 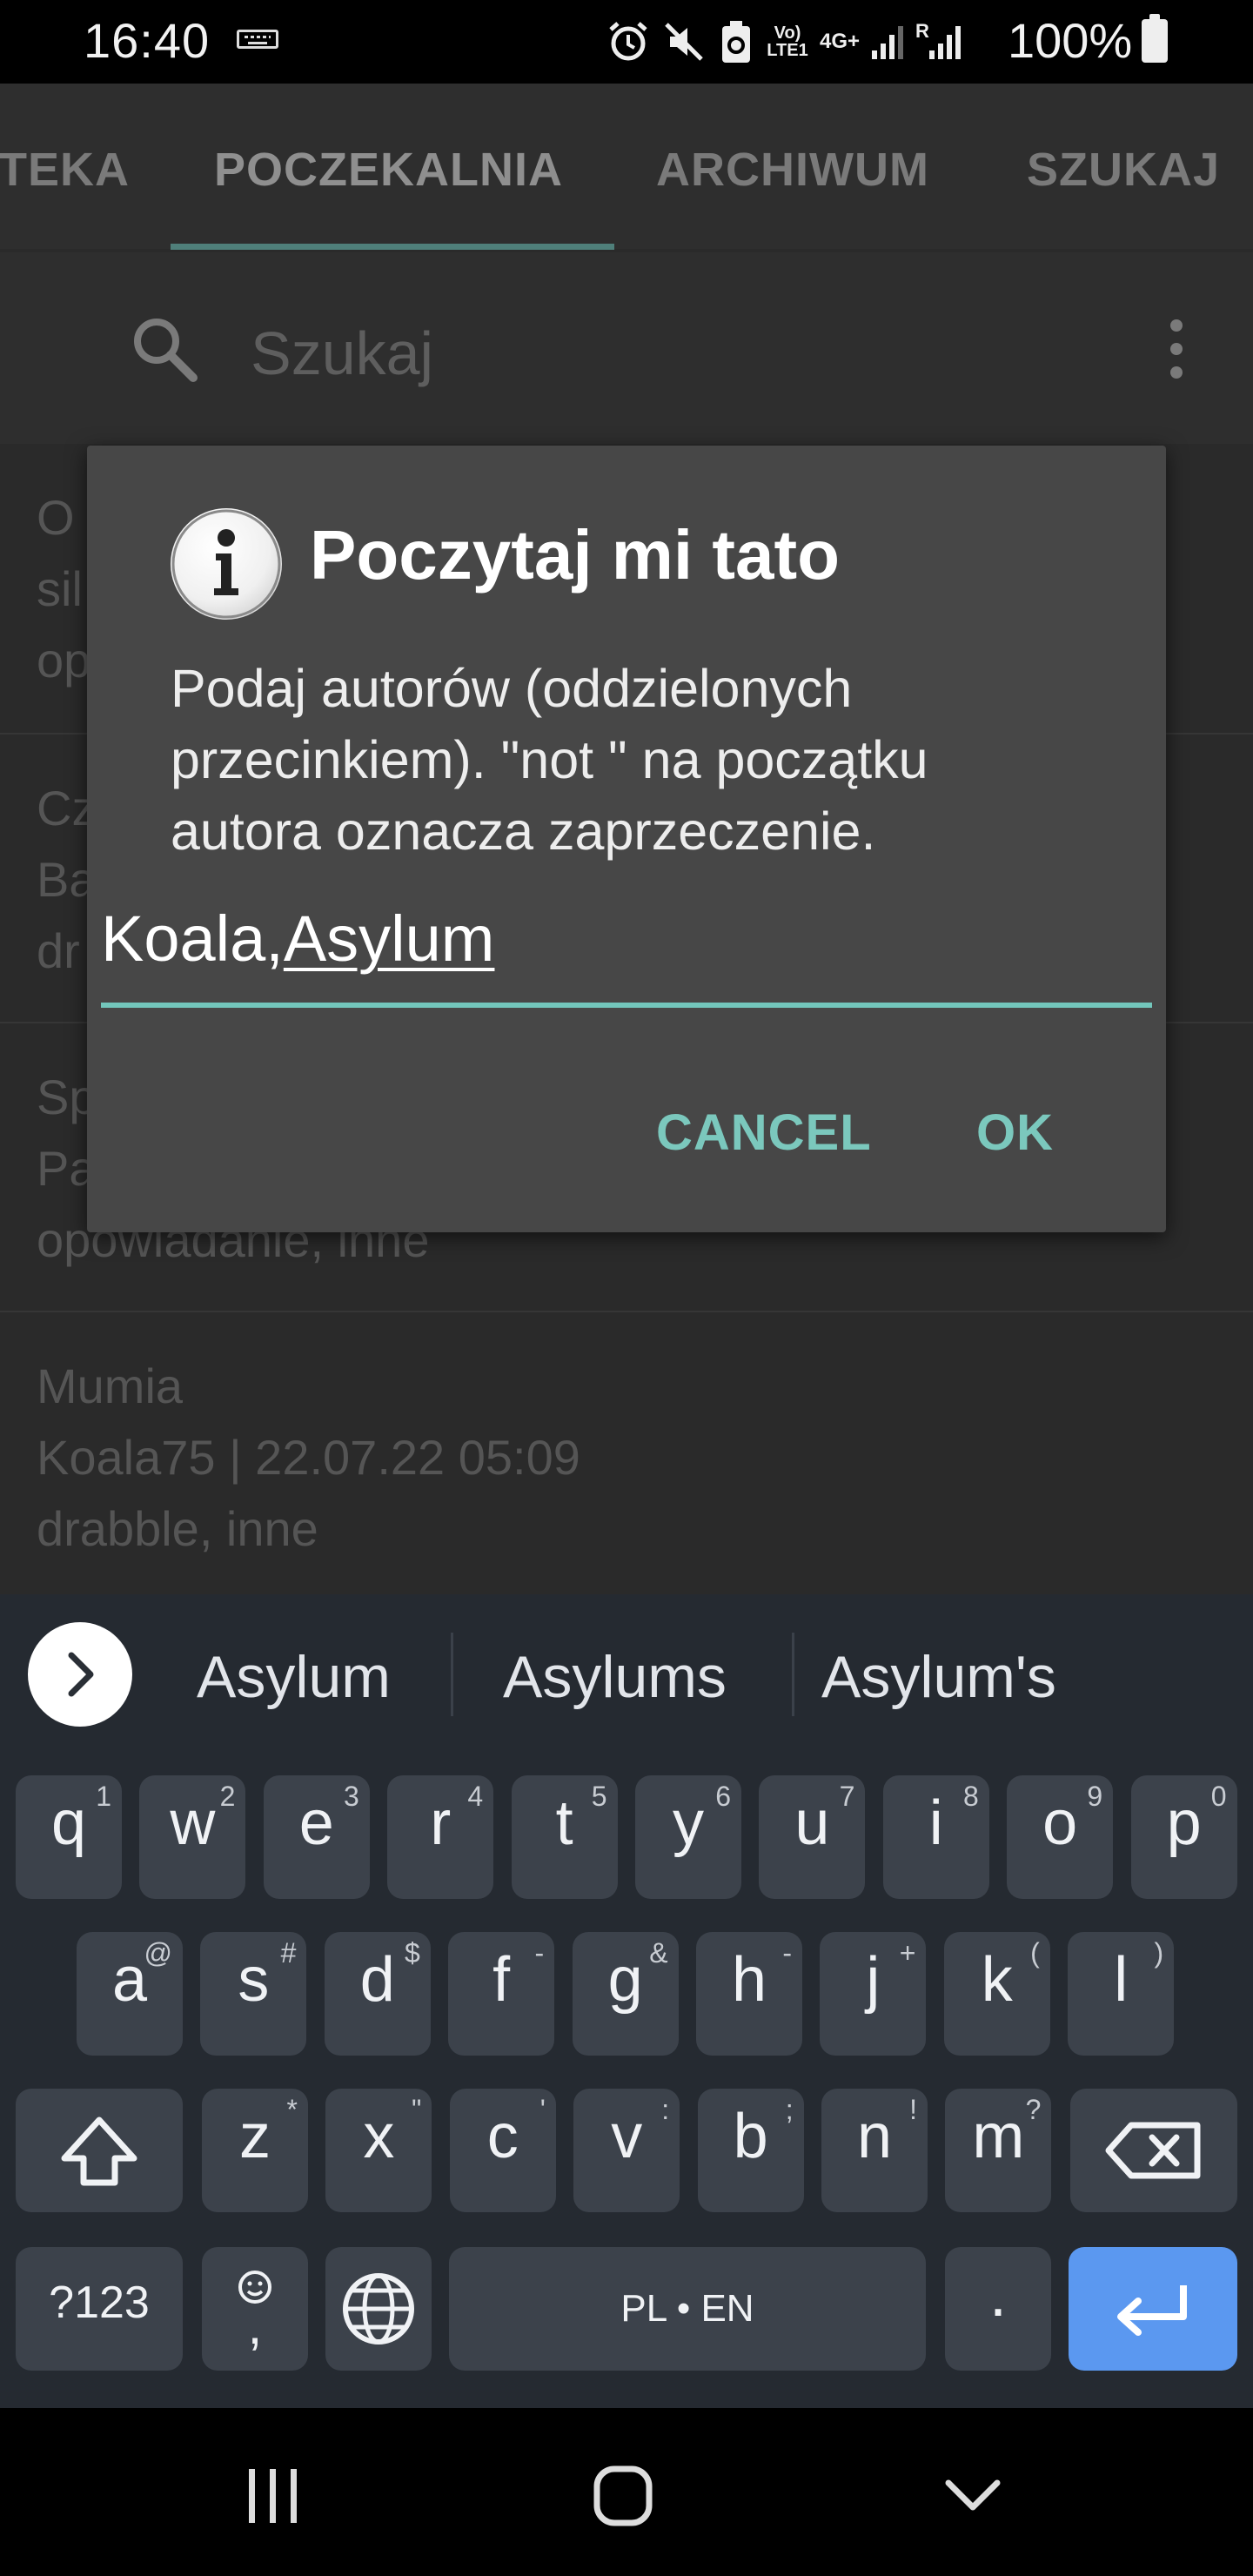 What do you see at coordinates (417, 2109) in the screenshot?
I see `key-x-secondary: "` at bounding box center [417, 2109].